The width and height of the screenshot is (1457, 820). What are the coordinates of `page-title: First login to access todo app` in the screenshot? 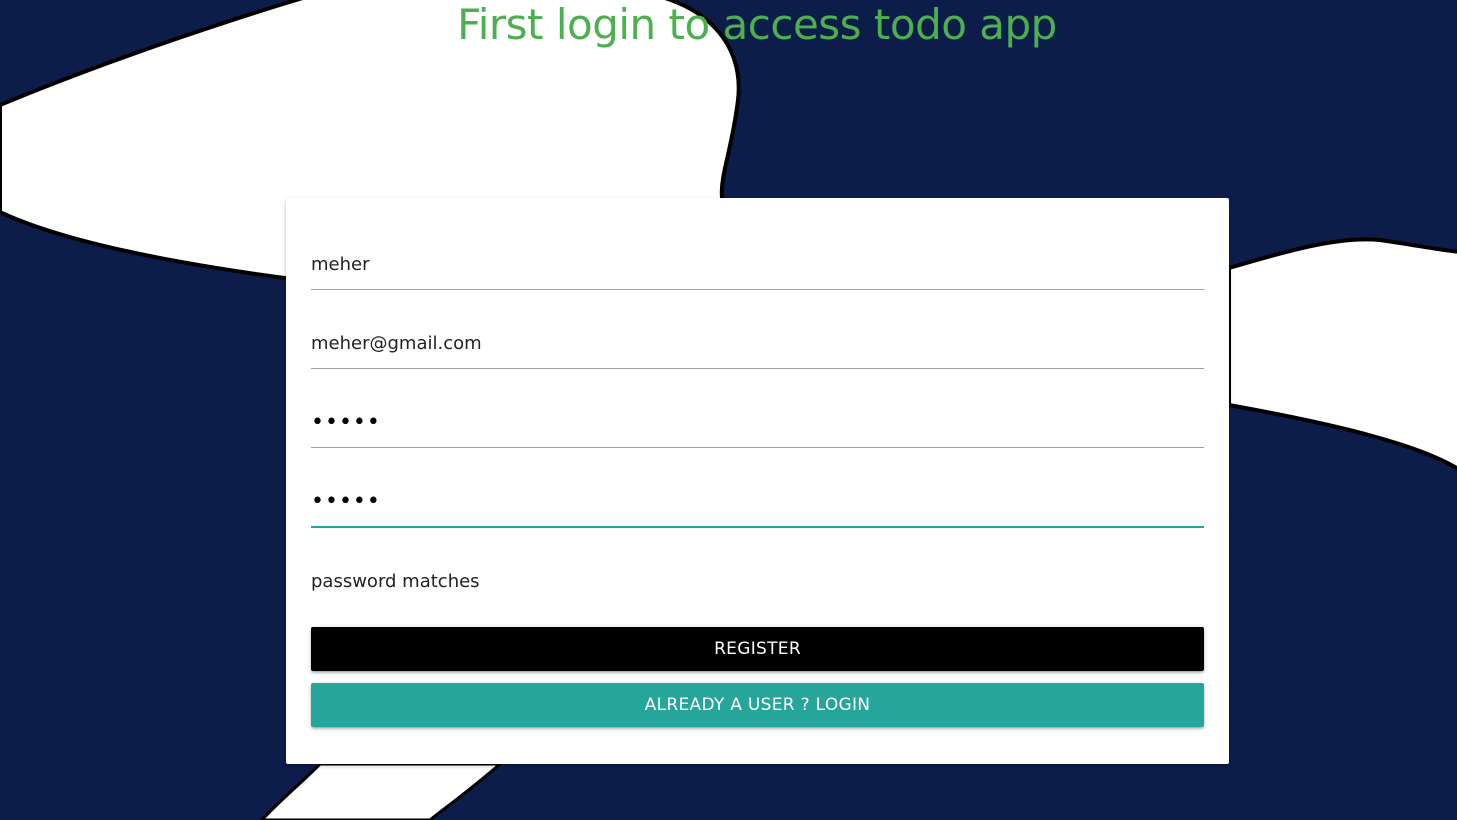 It's located at (757, 24).